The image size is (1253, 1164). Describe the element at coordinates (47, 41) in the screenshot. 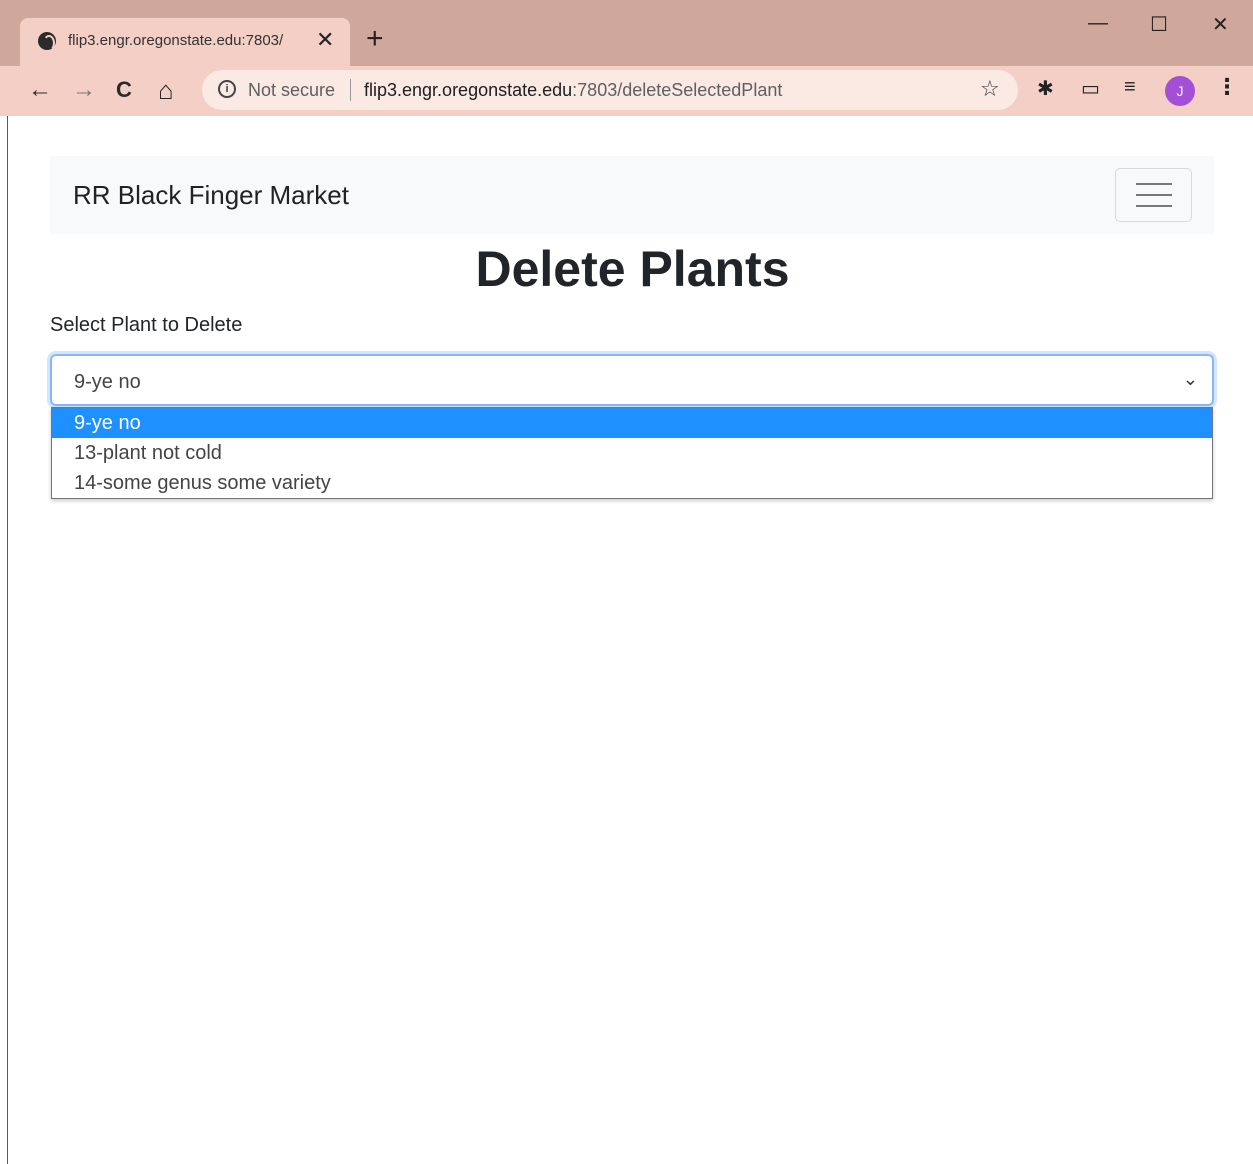

I see `globe-icon` at that location.